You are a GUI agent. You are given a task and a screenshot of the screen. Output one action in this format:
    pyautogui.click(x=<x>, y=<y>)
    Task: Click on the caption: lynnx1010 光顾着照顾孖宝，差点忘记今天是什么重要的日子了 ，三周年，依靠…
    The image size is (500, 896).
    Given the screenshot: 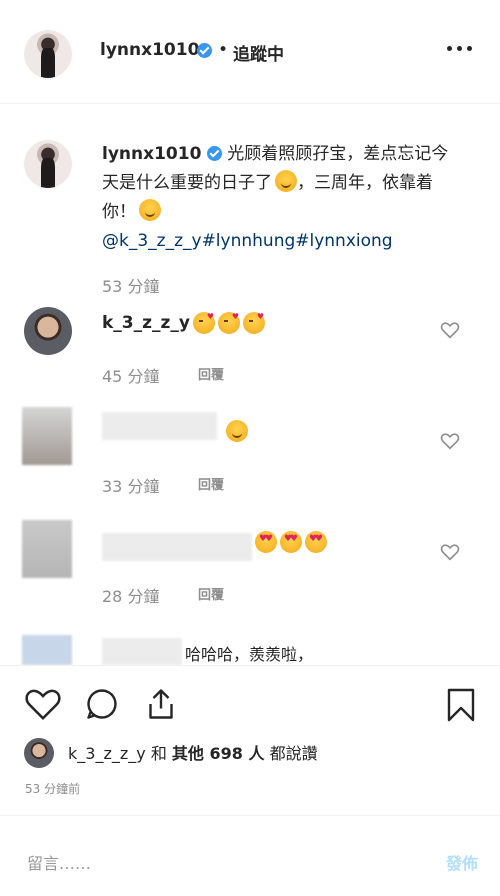 What is the action you would take?
    pyautogui.click(x=277, y=198)
    